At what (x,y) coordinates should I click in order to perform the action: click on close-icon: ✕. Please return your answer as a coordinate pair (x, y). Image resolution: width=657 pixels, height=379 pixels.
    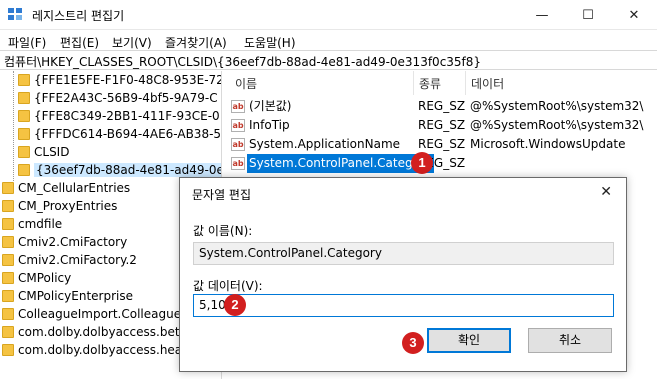
    Looking at the image, I should click on (634, 15).